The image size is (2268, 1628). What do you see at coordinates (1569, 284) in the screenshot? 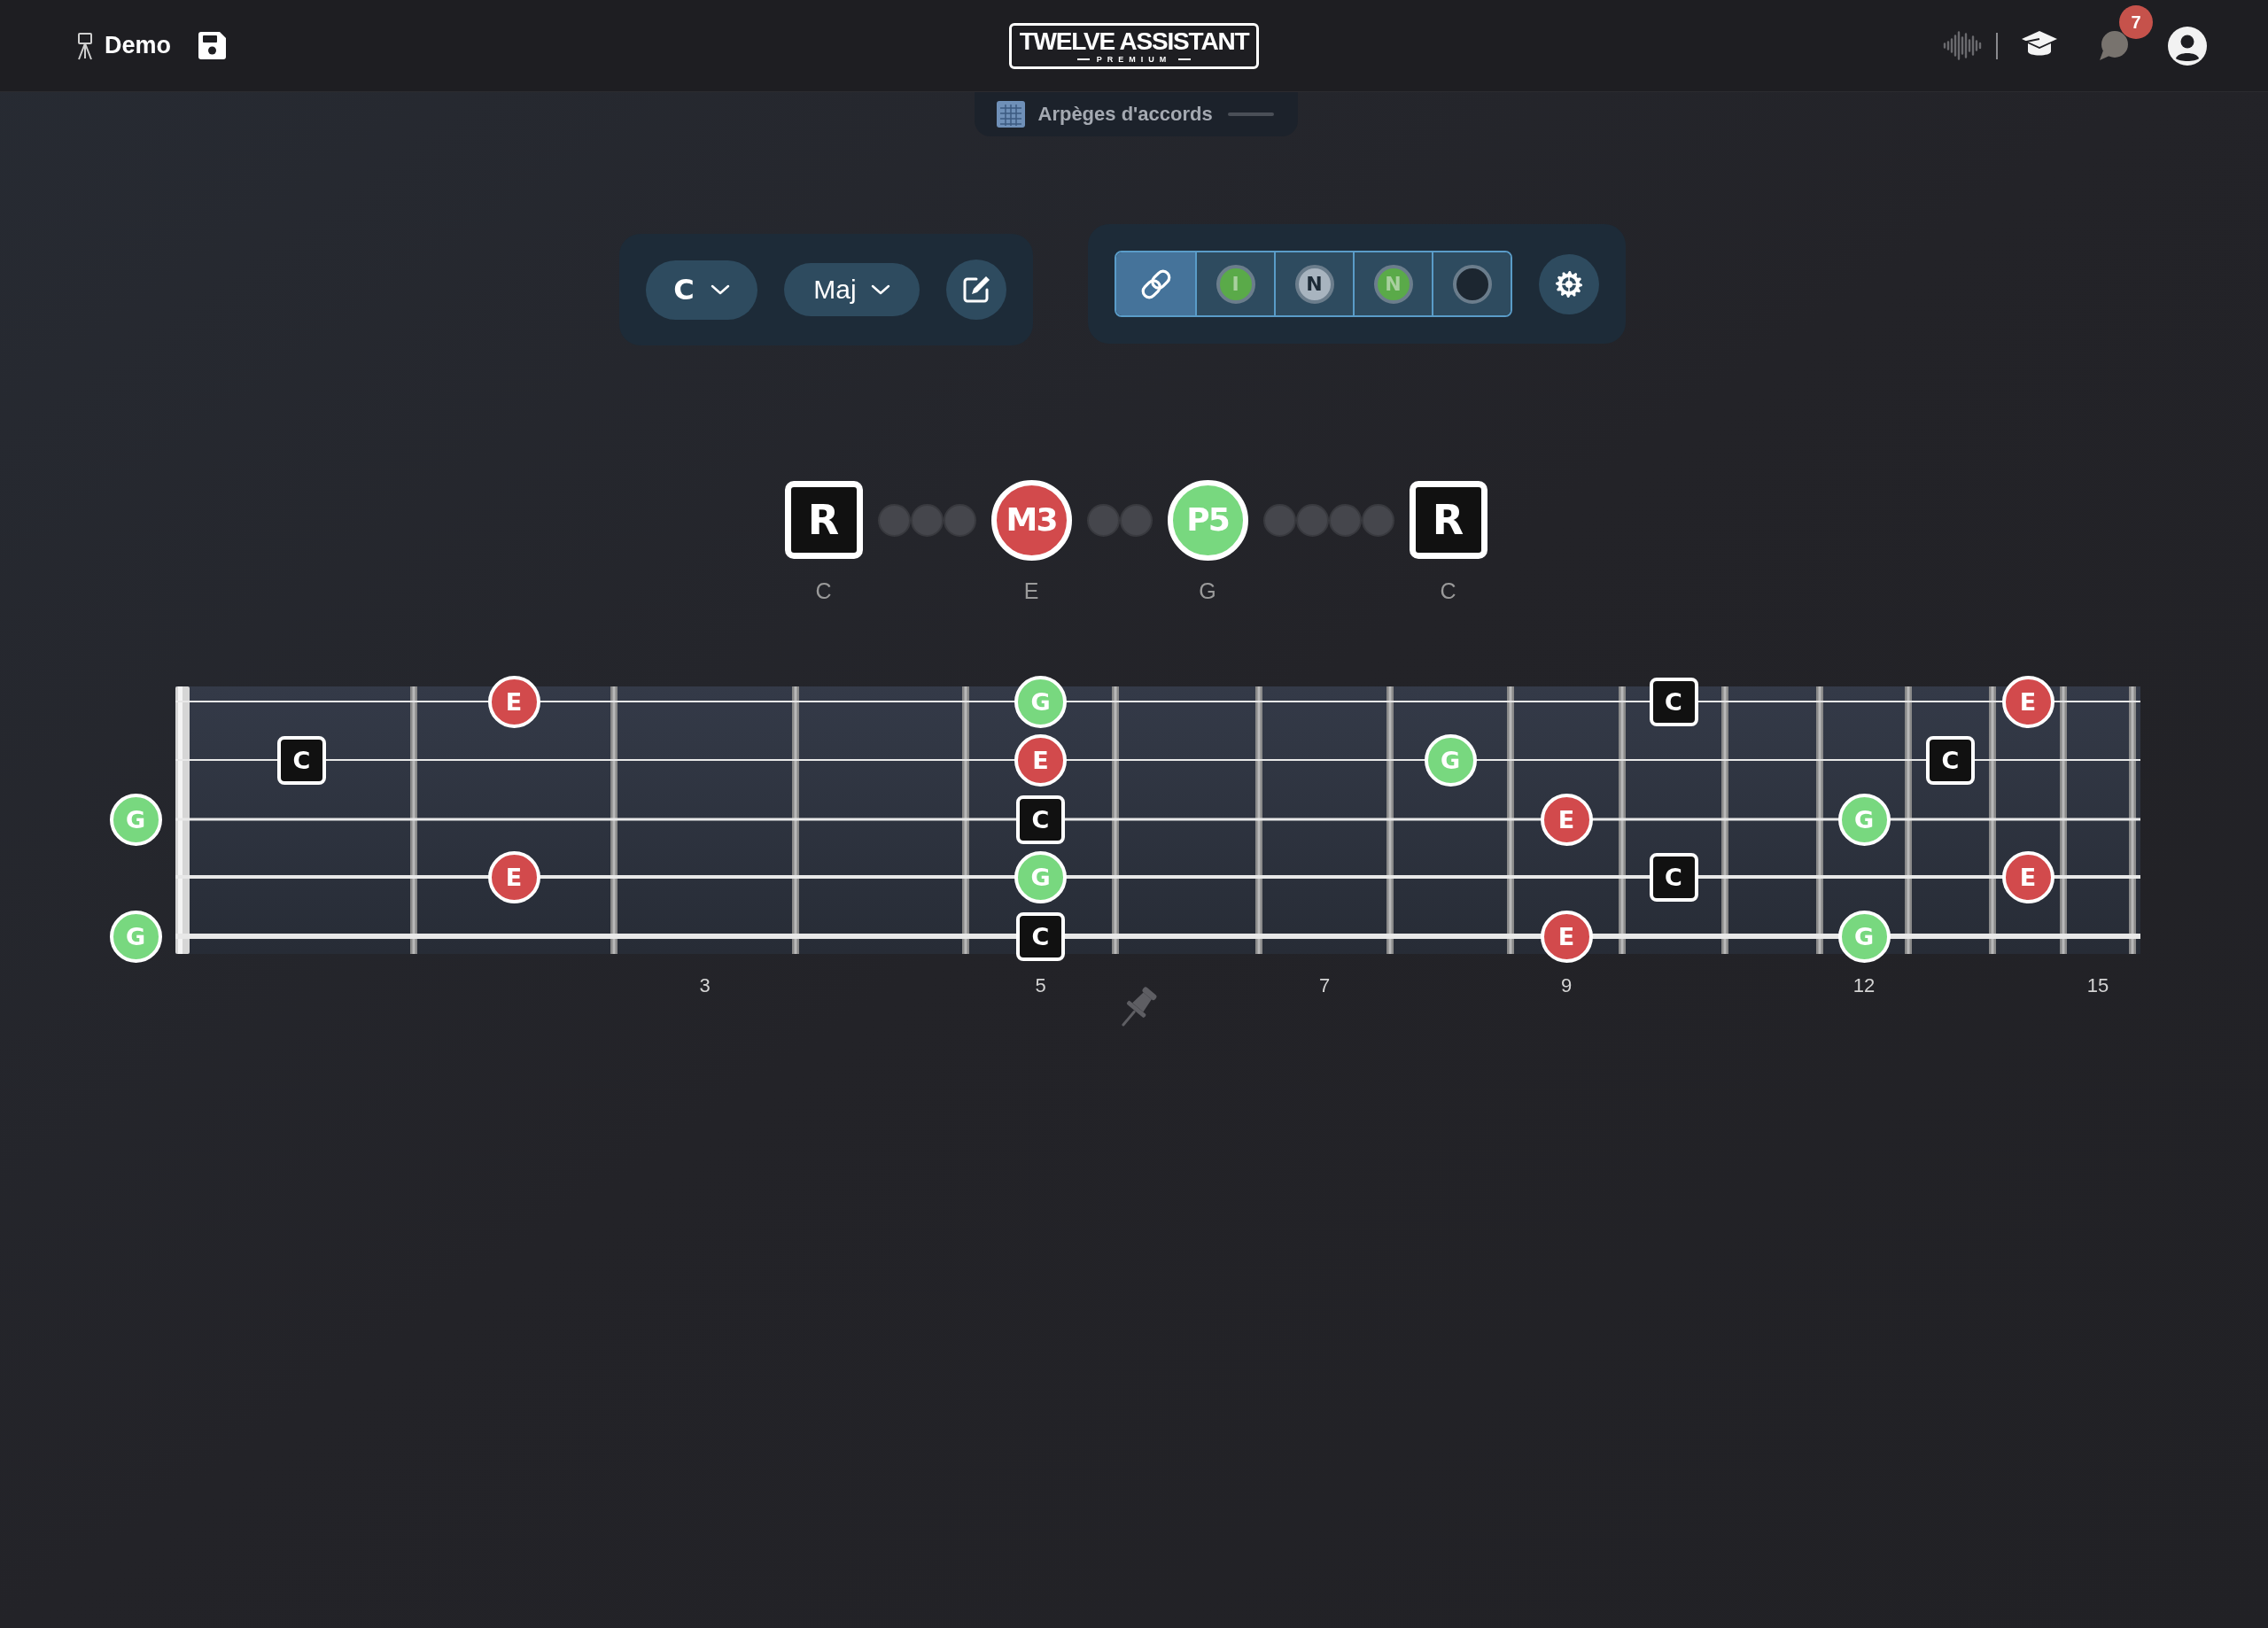
I see `settings-icon` at bounding box center [1569, 284].